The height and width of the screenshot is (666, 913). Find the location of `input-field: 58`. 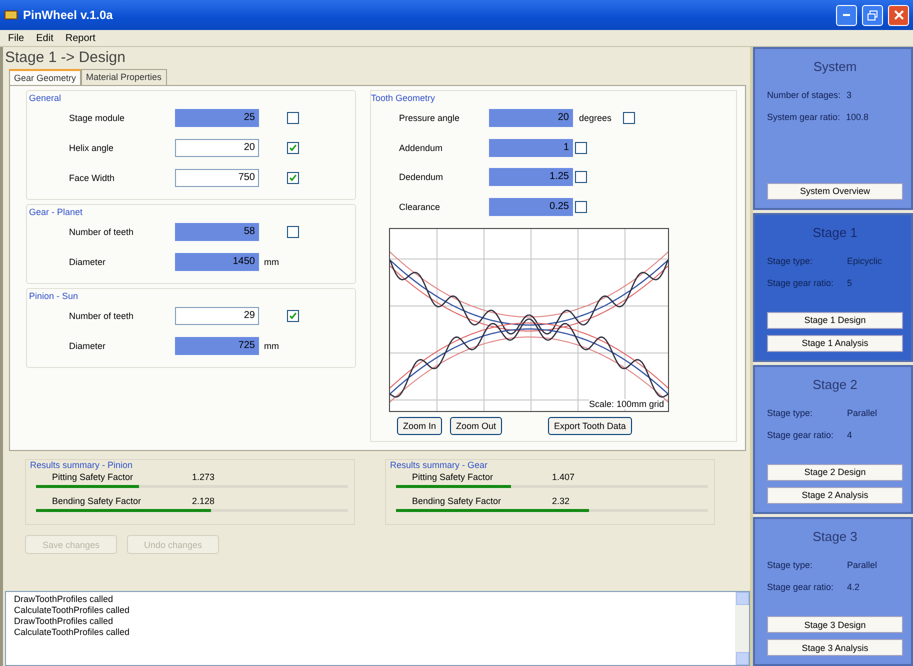

input-field: 58 is located at coordinates (217, 232).